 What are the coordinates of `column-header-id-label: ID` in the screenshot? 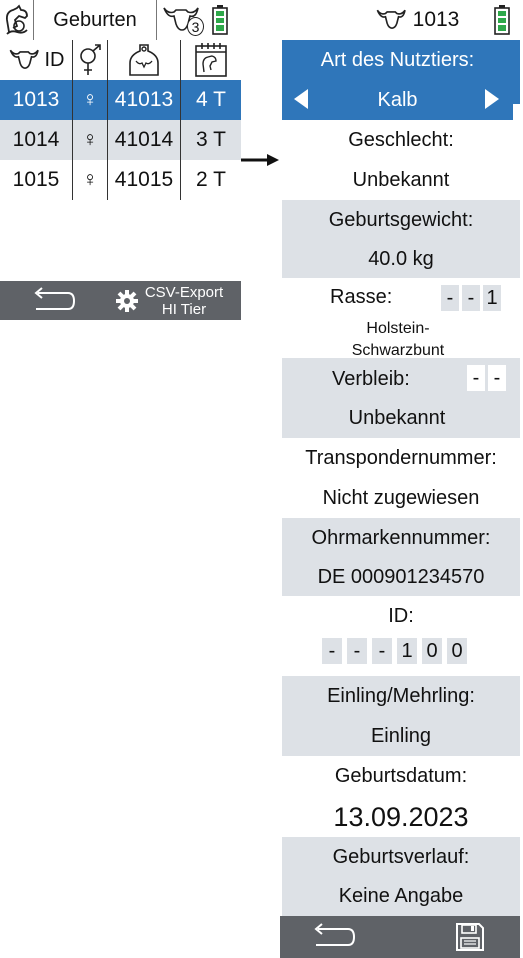 It's located at (54, 59).